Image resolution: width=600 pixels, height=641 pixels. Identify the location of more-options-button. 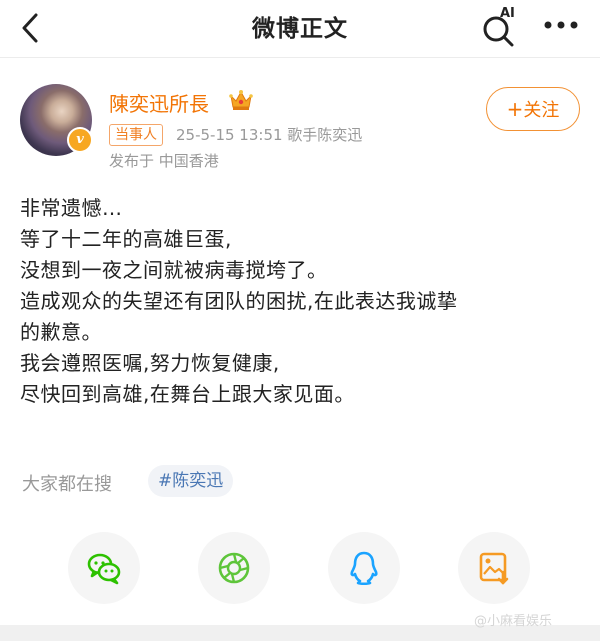
(562, 25).